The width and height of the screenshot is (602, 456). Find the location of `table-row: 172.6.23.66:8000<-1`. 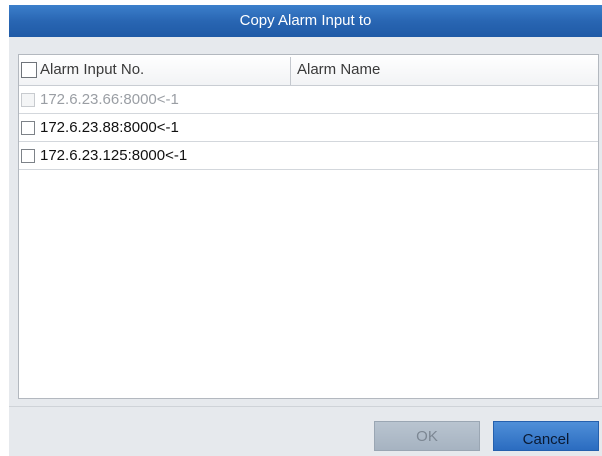

table-row: 172.6.23.66:8000<-1 is located at coordinates (308, 100).